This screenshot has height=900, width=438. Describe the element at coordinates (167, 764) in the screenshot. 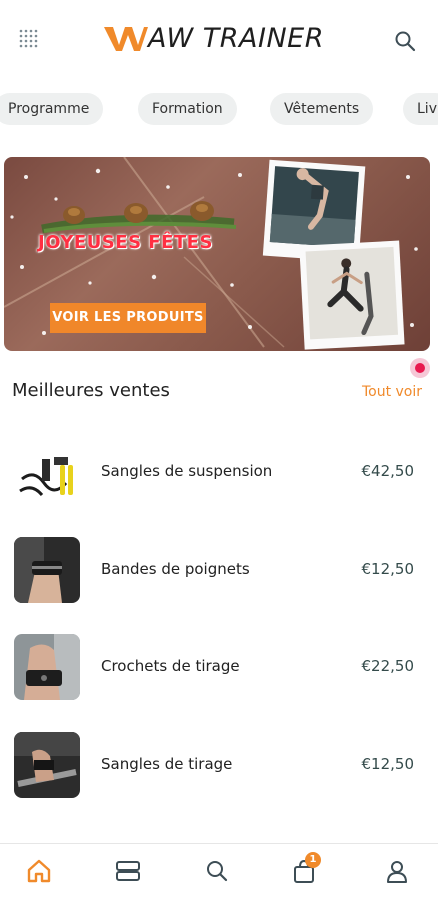

I see `product-name: Sangles de tirage` at that location.